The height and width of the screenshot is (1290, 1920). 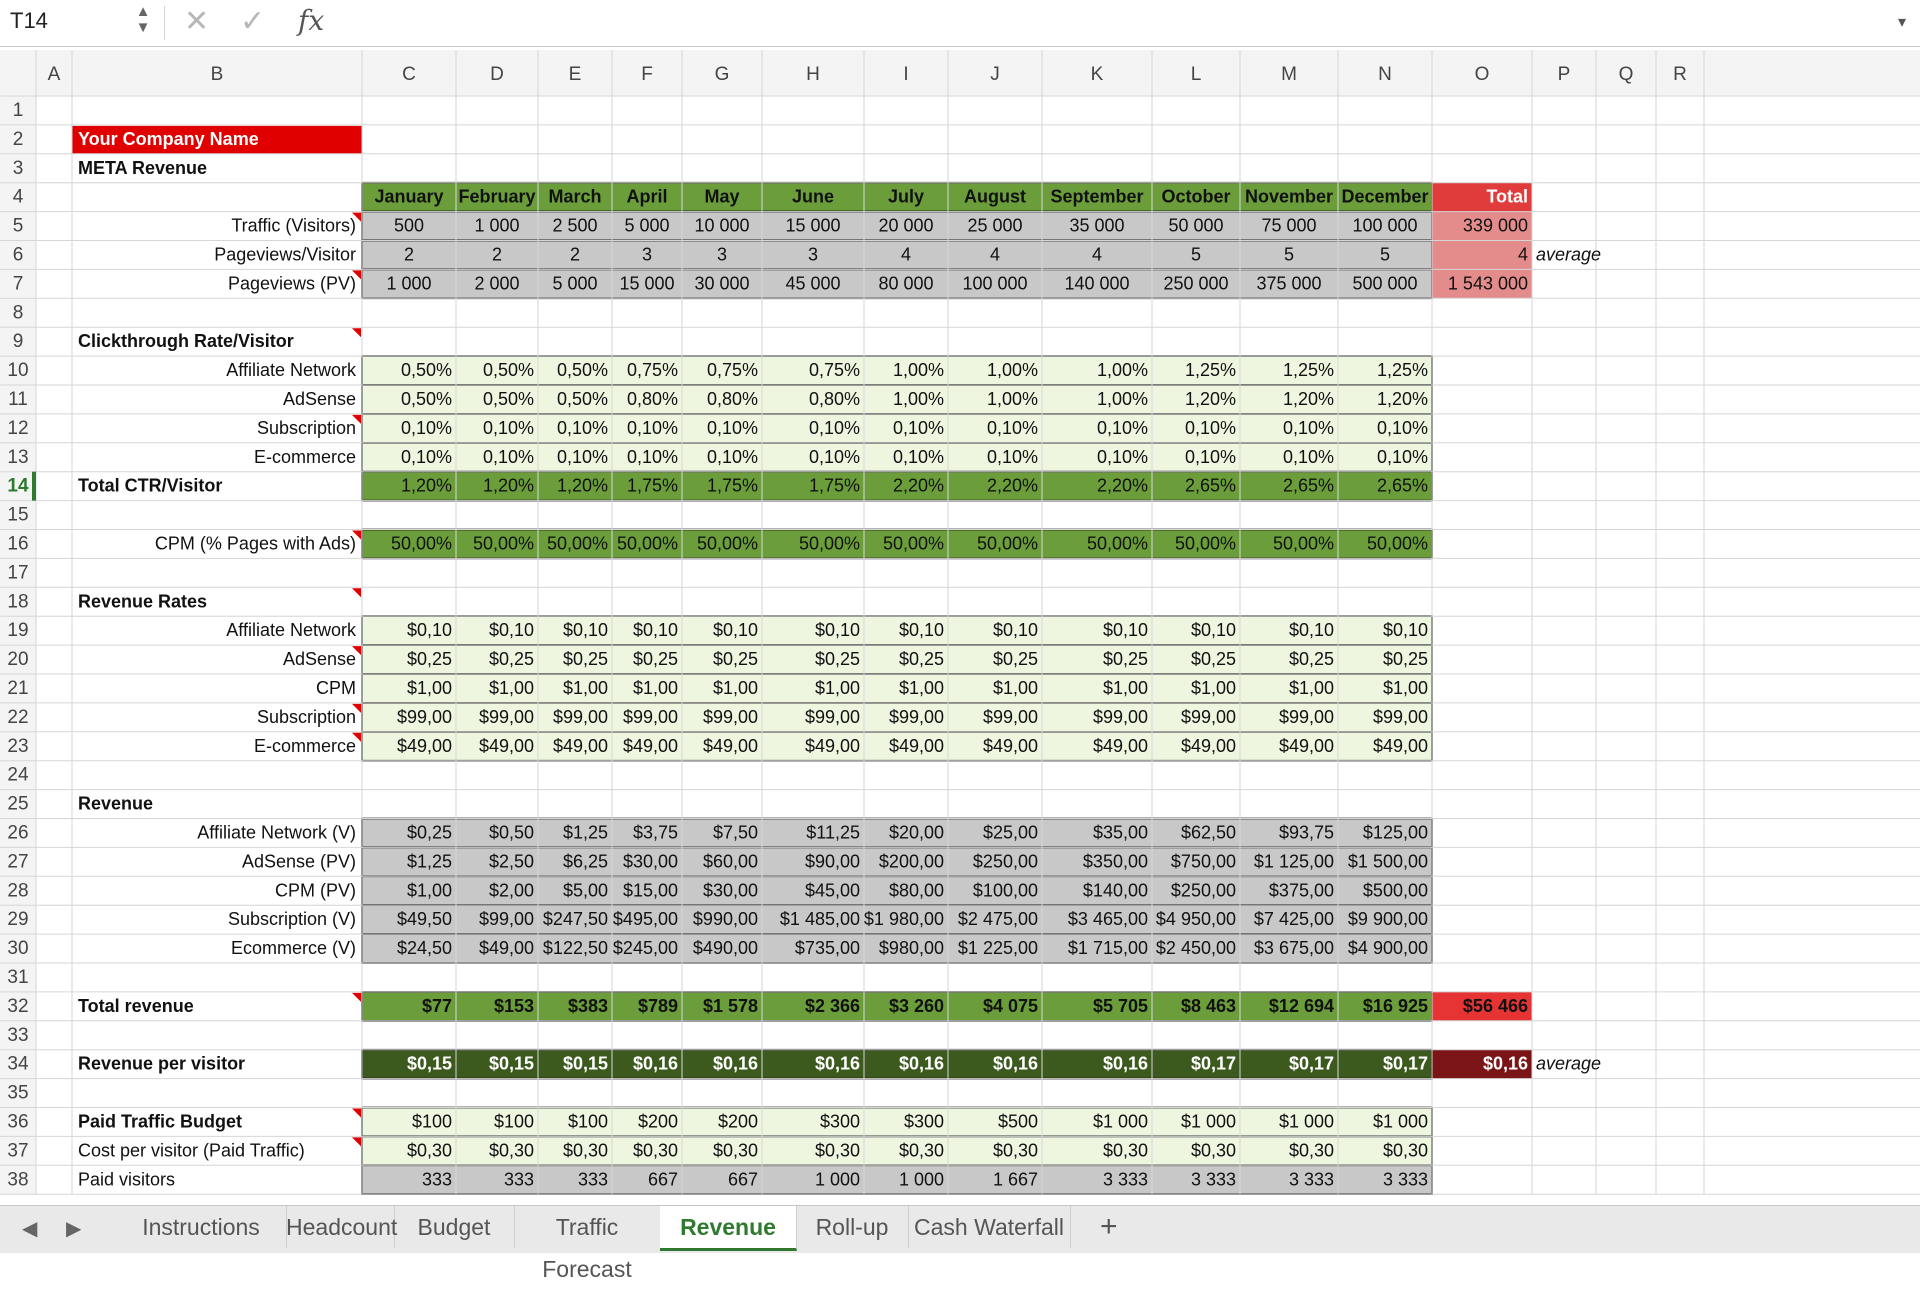 What do you see at coordinates (1122, 399) in the screenshot?
I see `cell-K11: 1,00%` at bounding box center [1122, 399].